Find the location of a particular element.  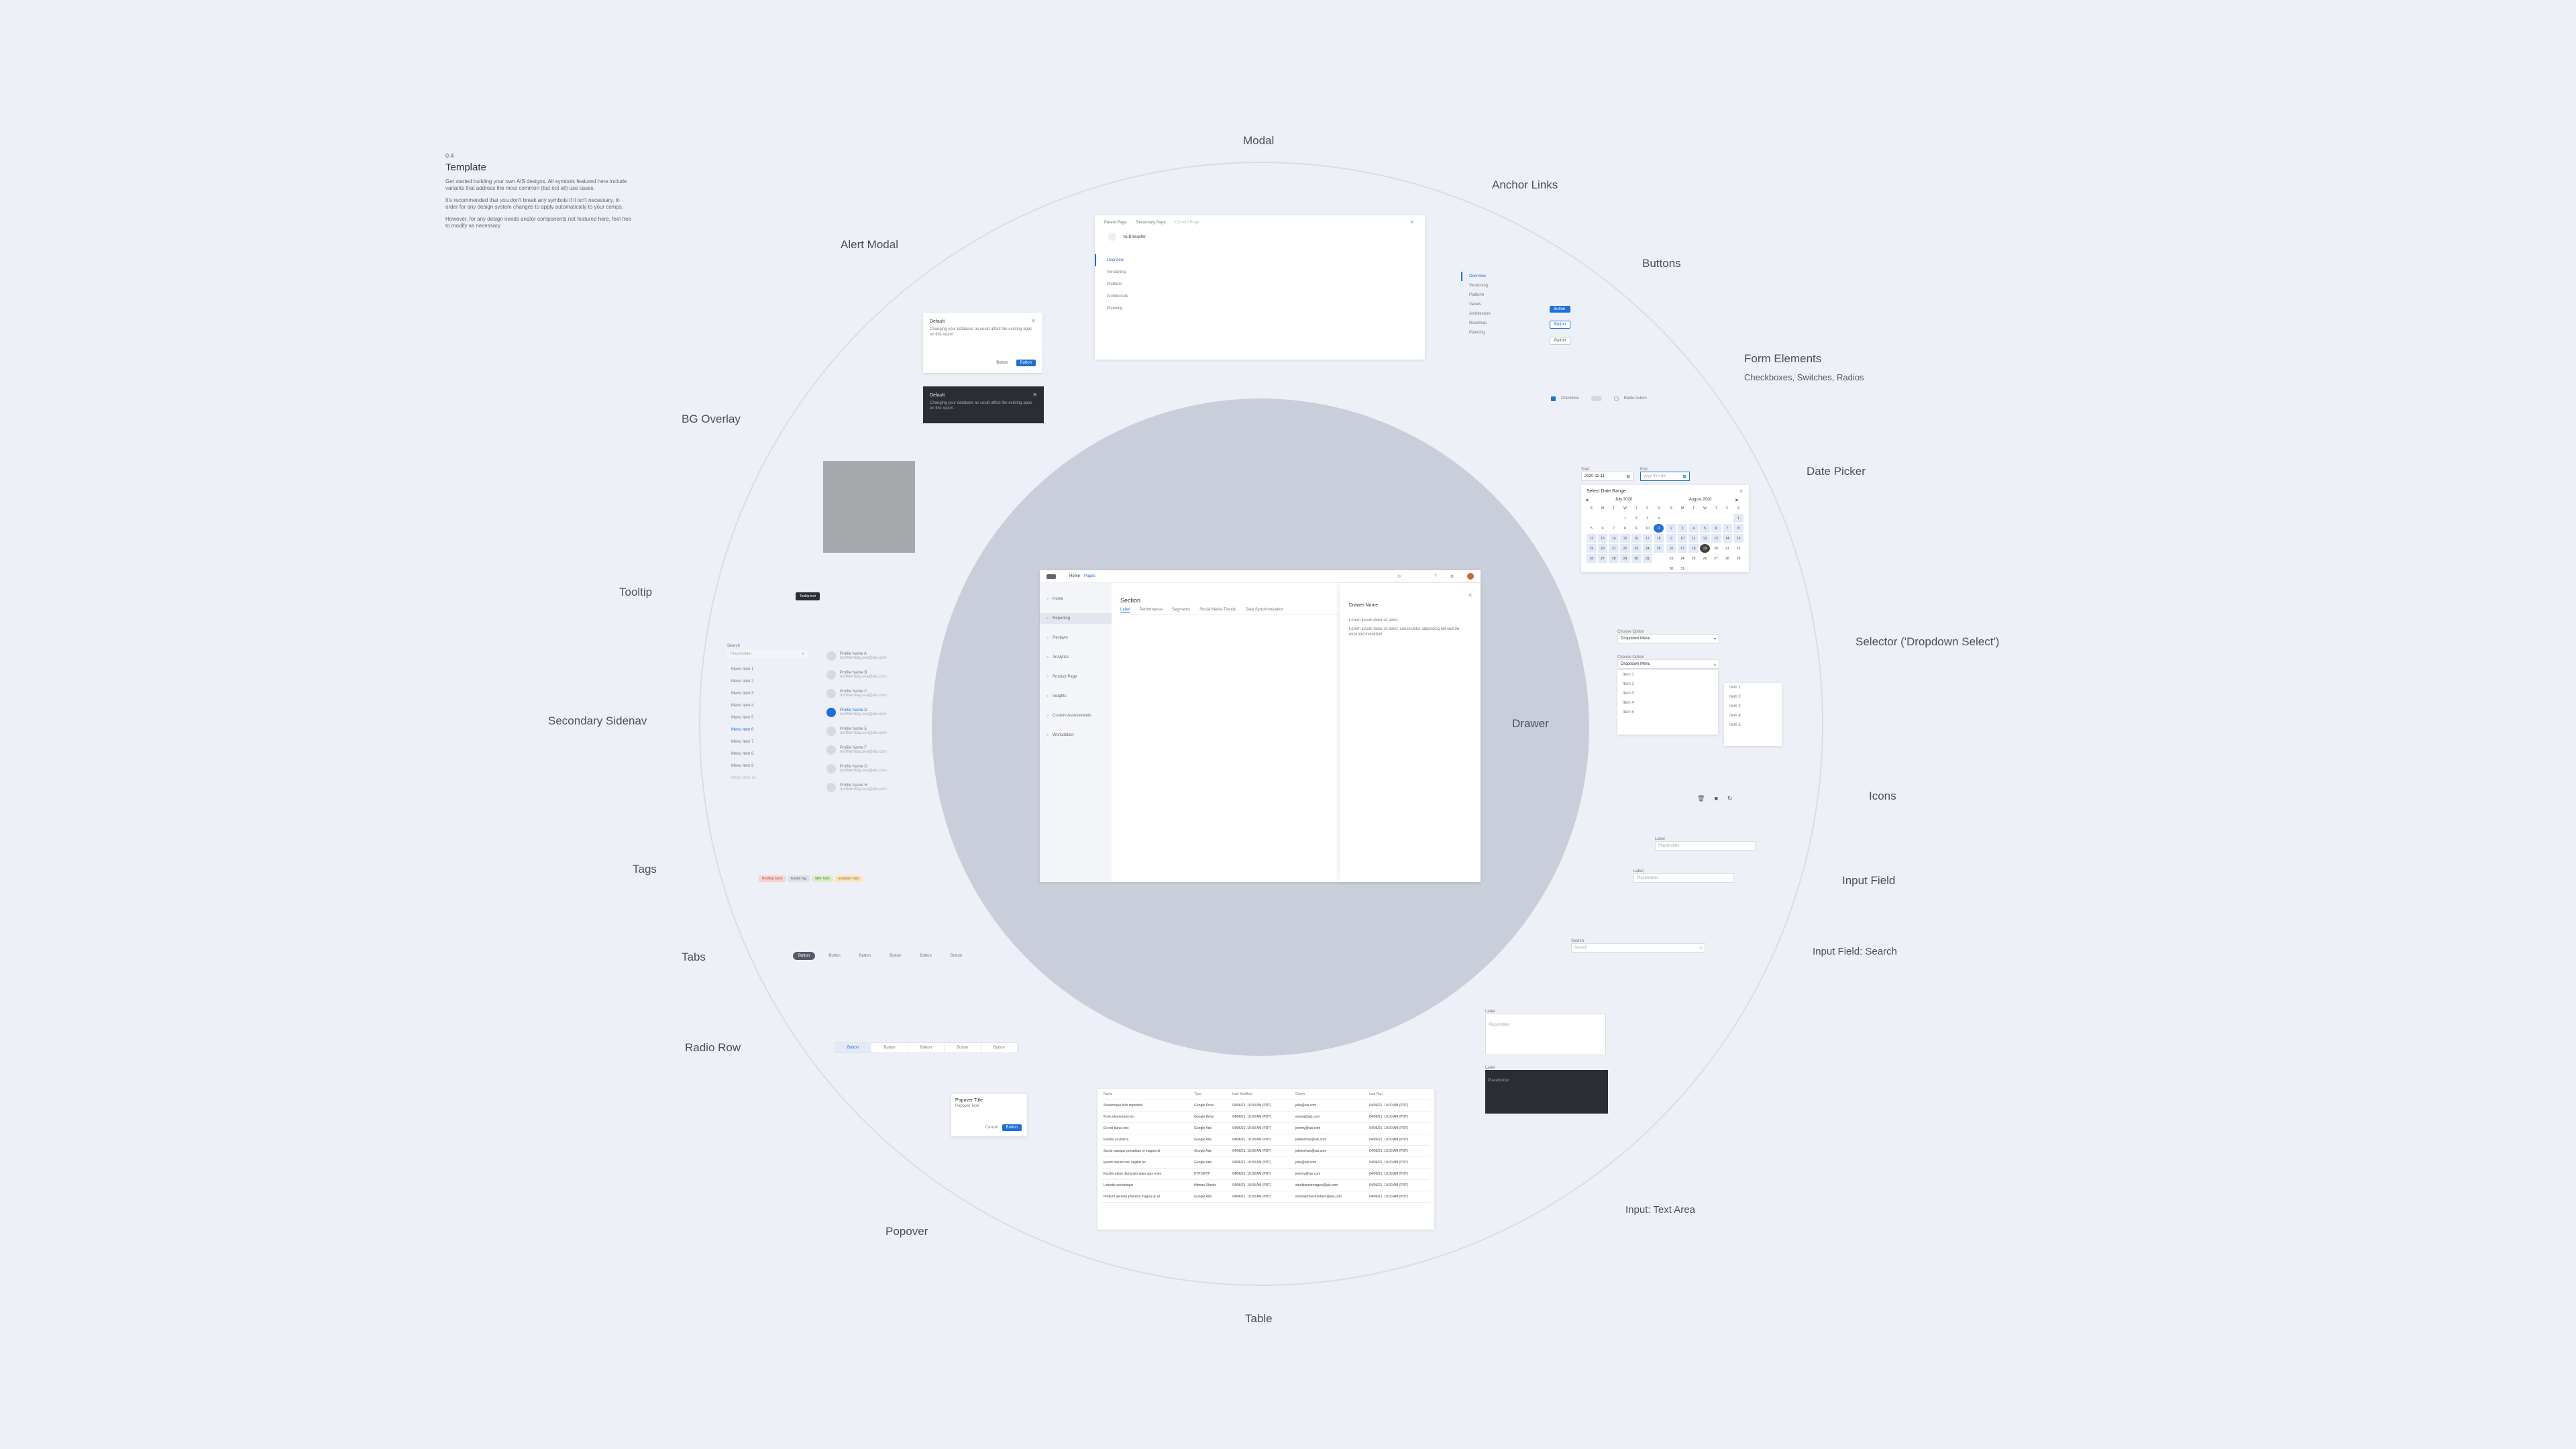

calendar-day: 12 is located at coordinates (1705, 538).